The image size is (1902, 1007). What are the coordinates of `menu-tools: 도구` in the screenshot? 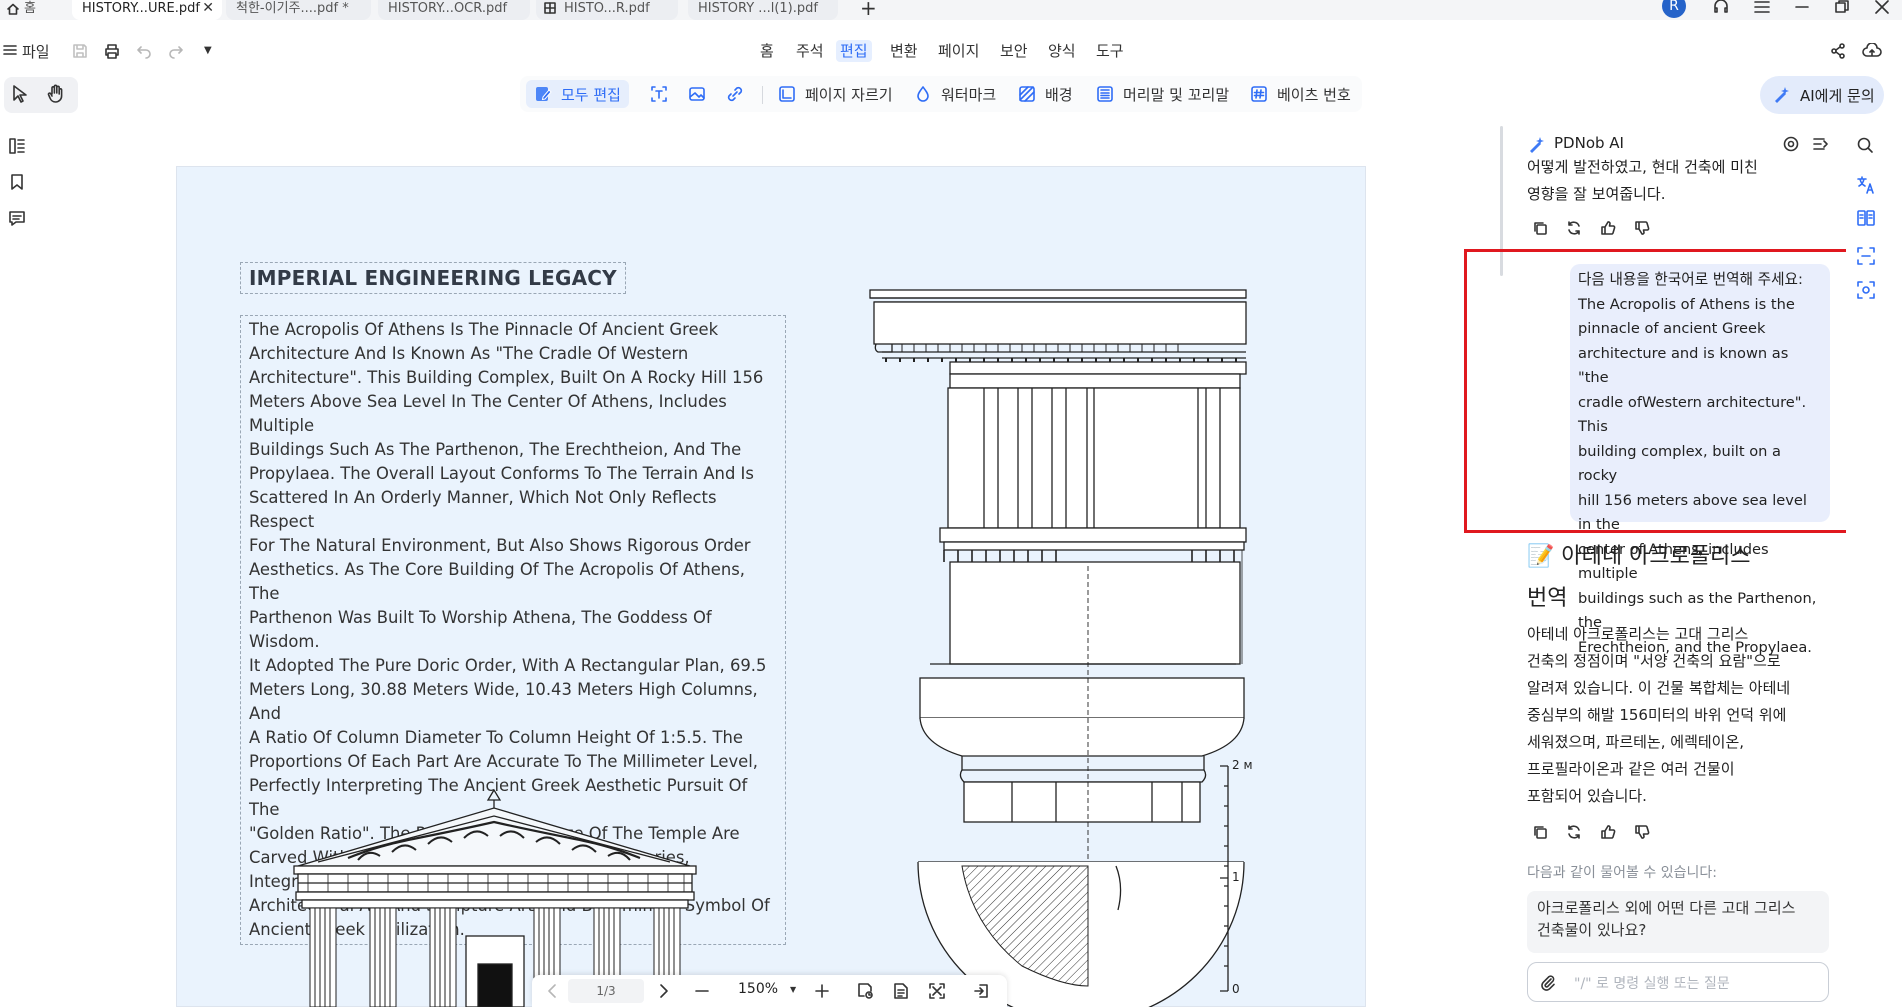 It's located at (1110, 51).